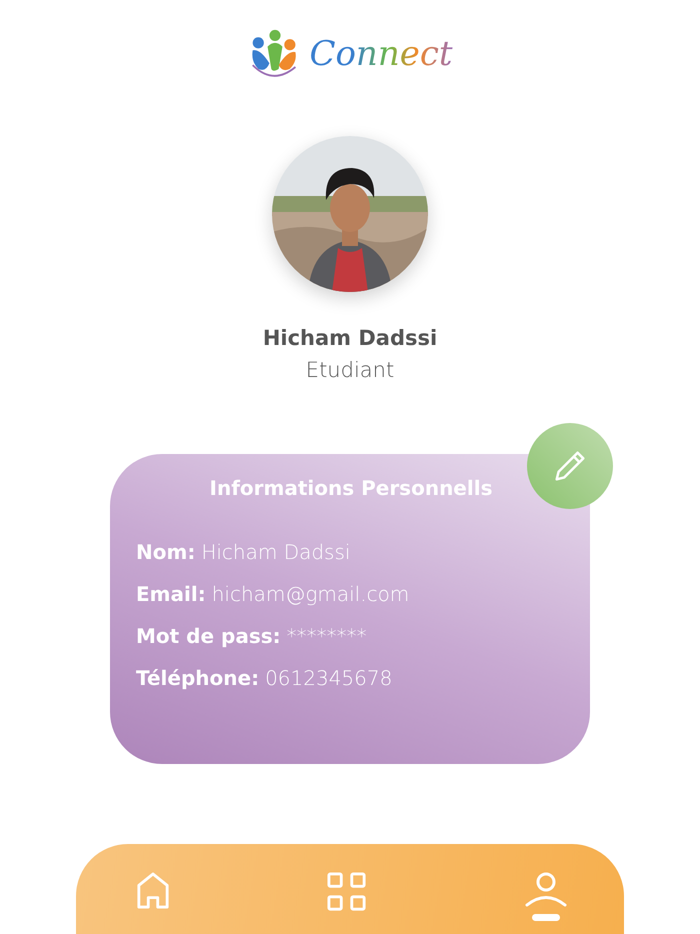 This screenshot has height=934, width=700. What do you see at coordinates (311, 594) in the screenshot?
I see `field-value: hicham@gmail.com` at bounding box center [311, 594].